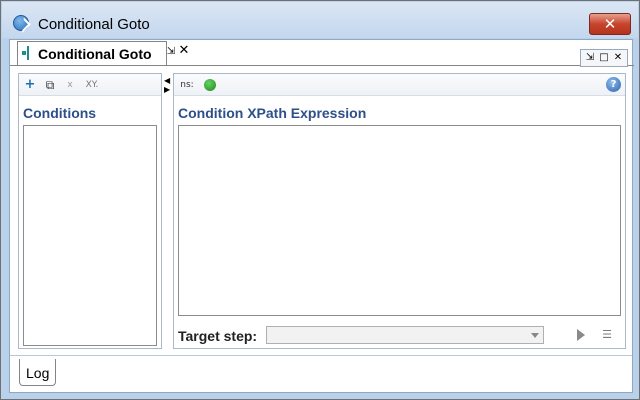 The width and height of the screenshot is (640, 400). I want to click on window-close-button: ✕, so click(610, 24).